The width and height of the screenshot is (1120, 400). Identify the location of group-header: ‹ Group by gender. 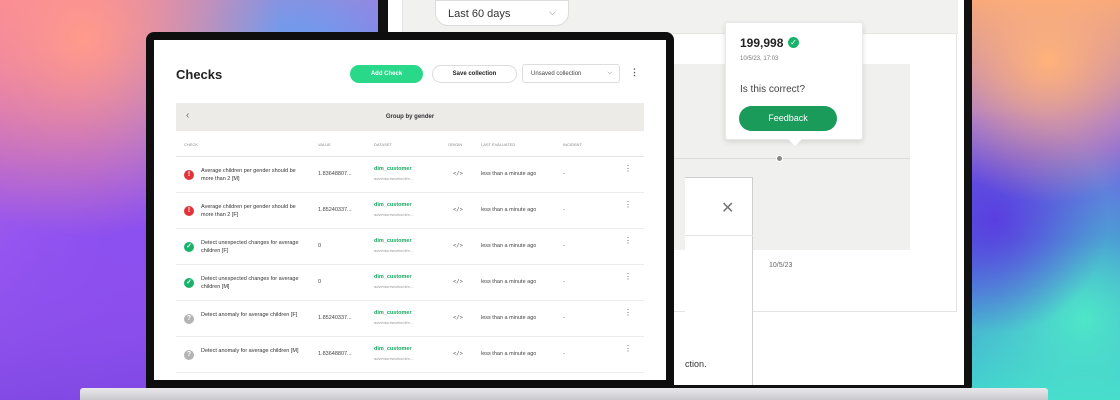
(410, 117).